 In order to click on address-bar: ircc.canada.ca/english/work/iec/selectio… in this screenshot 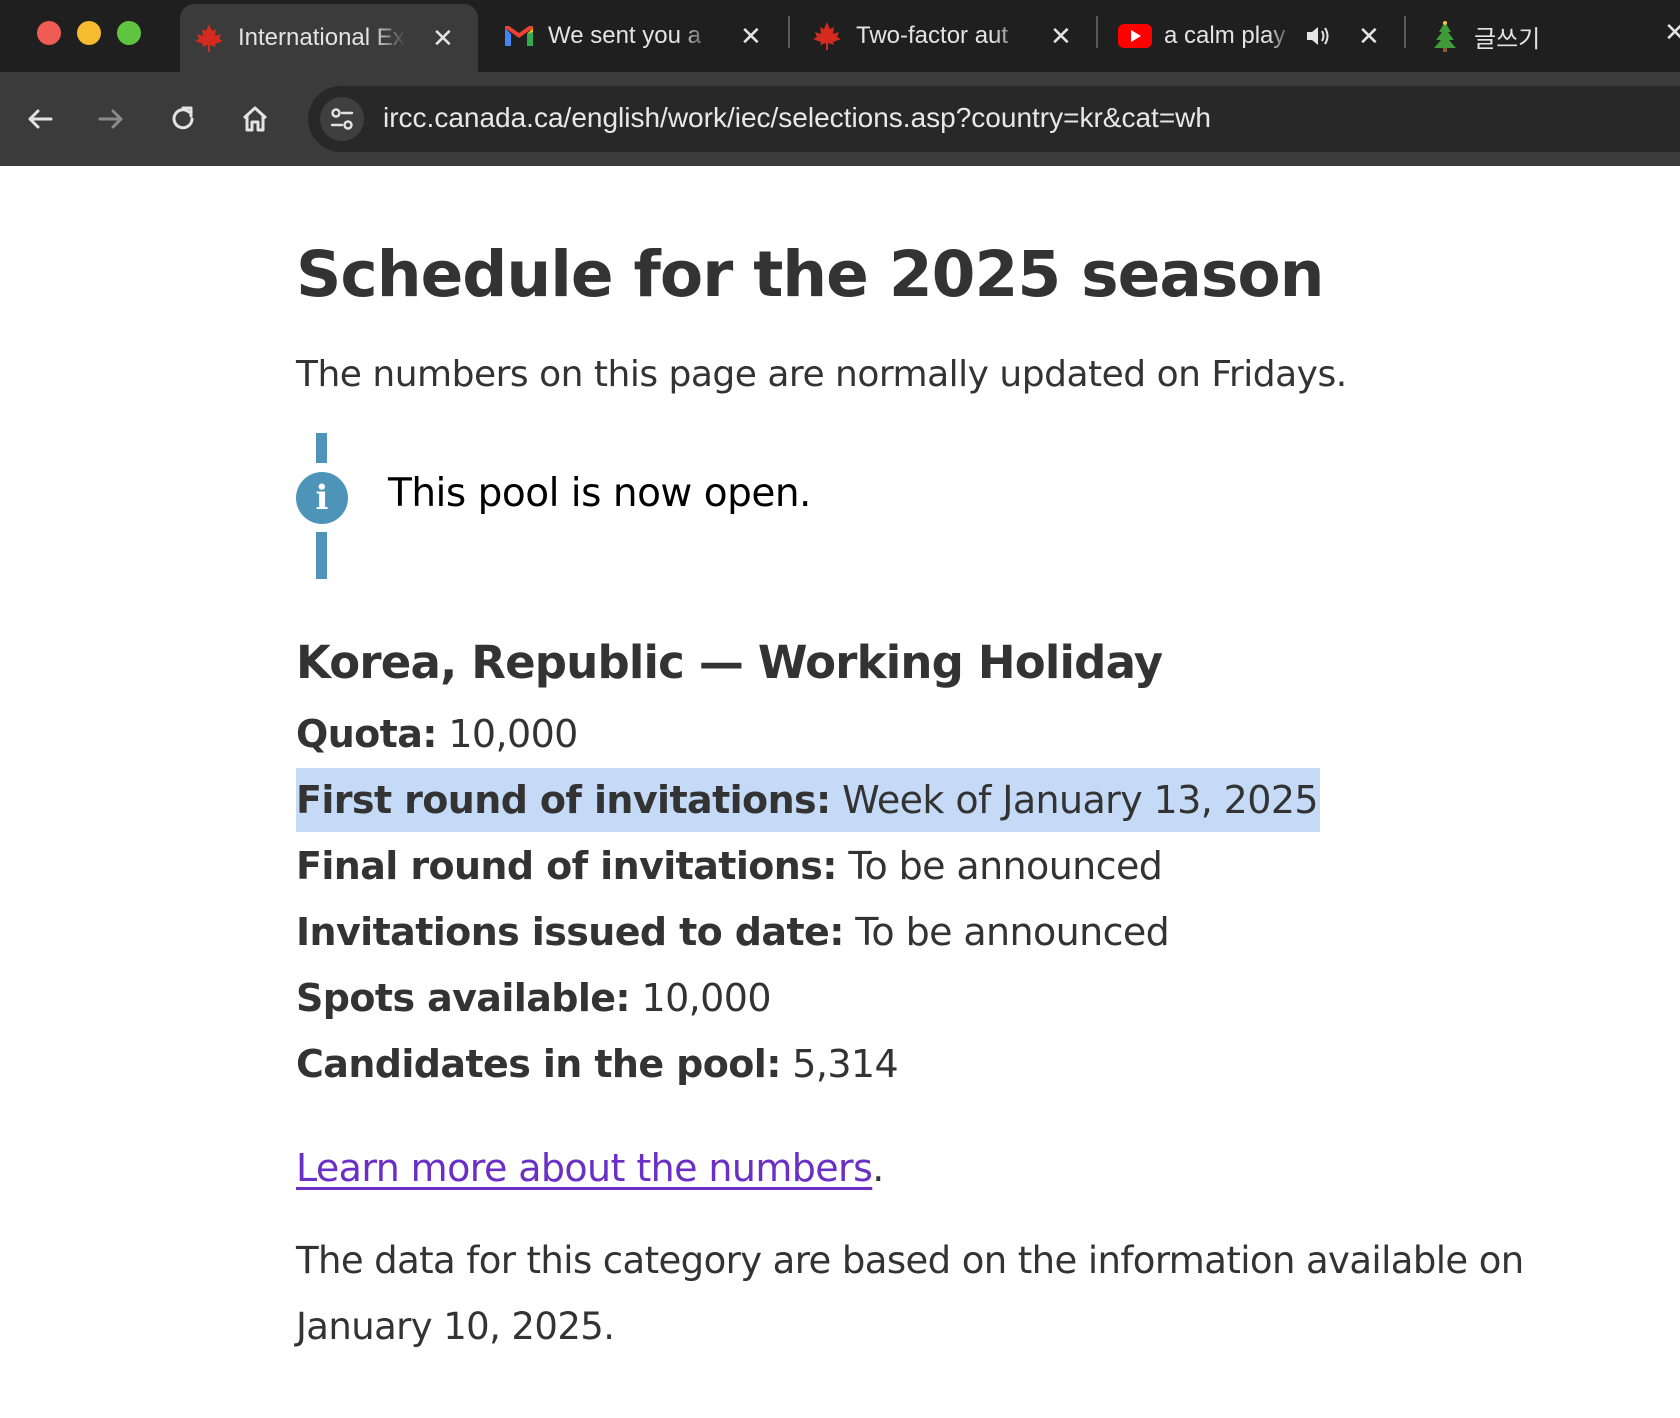, I will do `click(994, 119)`.